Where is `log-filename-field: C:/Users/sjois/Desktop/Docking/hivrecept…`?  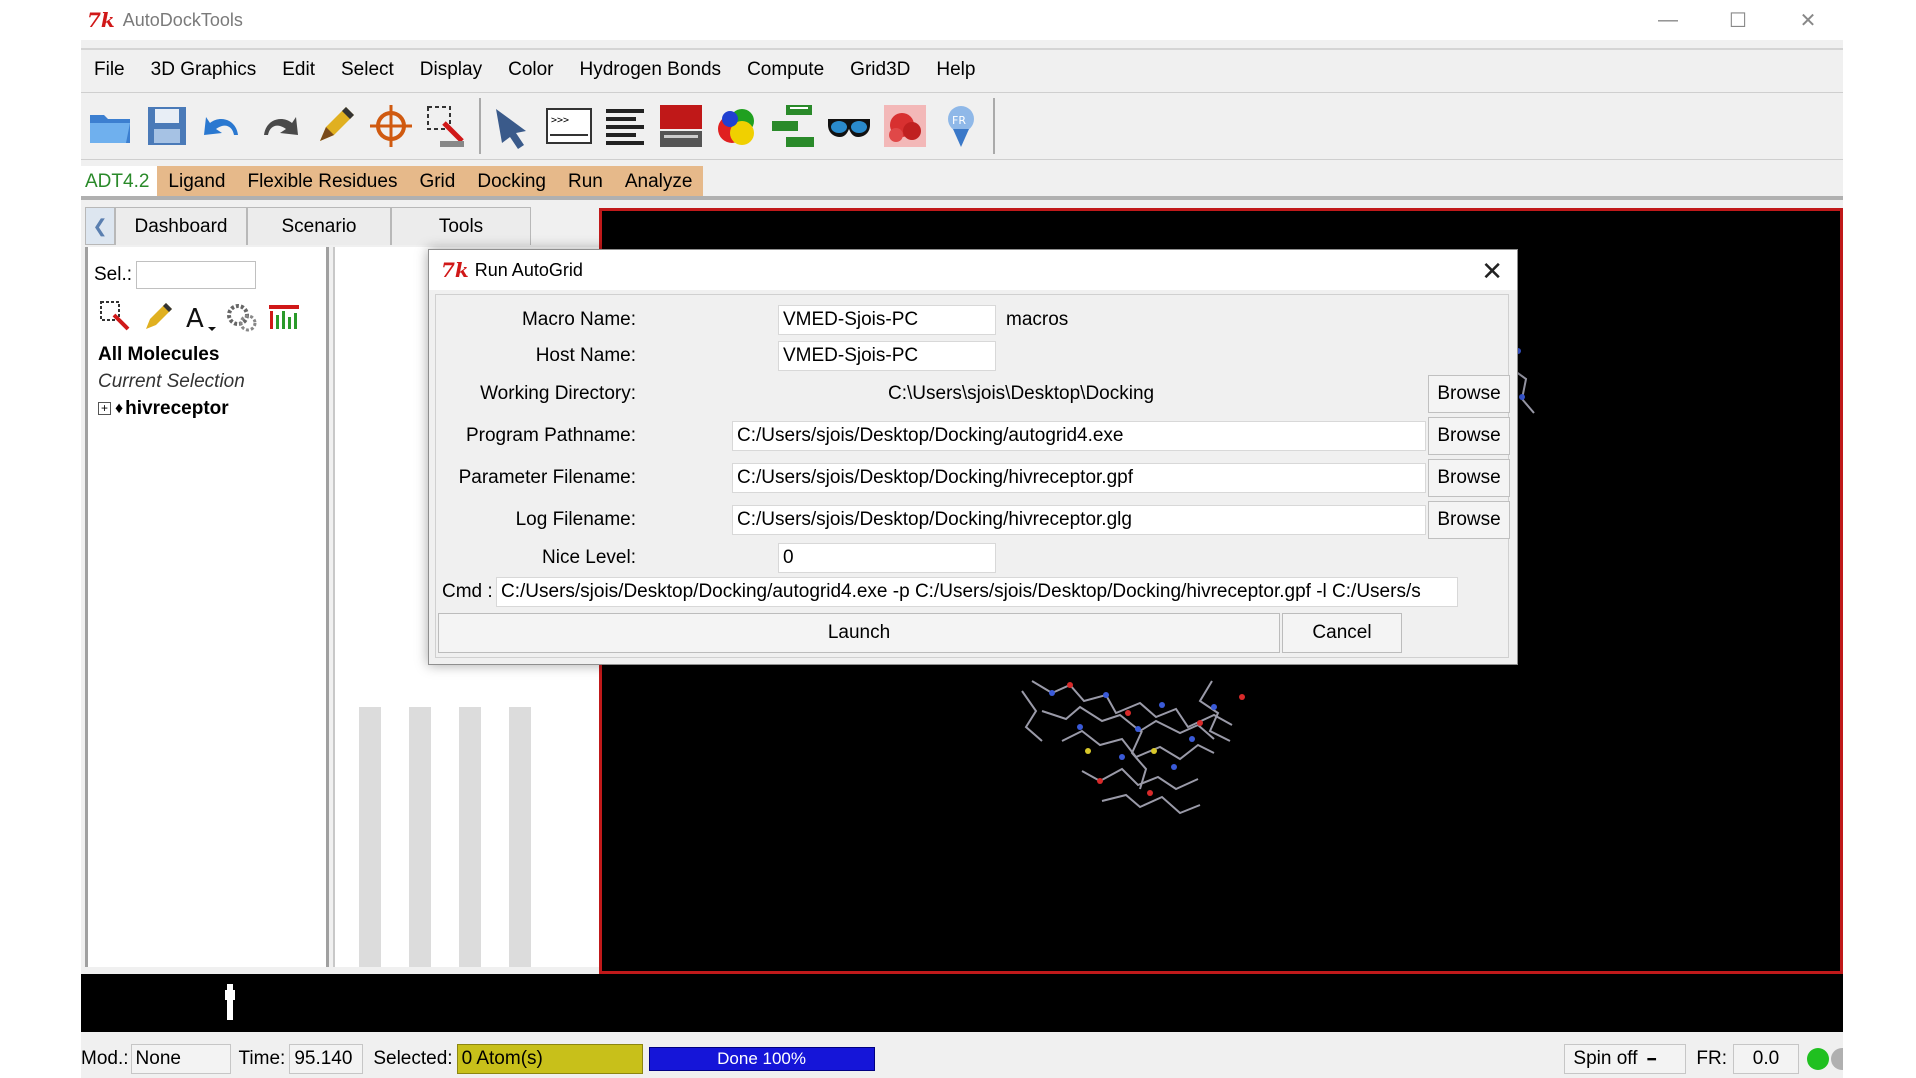 log-filename-field: C:/Users/sjois/Desktop/Docking/hivrecept… is located at coordinates (1079, 520).